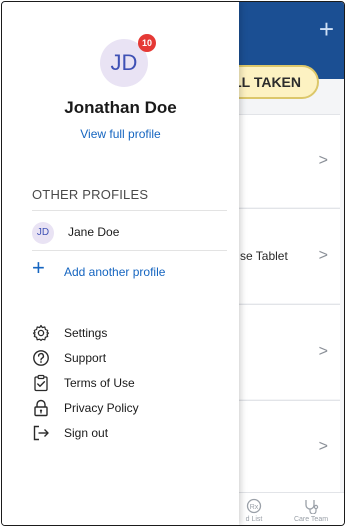 This screenshot has height=527, width=346. Describe the element at coordinates (311, 519) in the screenshot. I see `nav-label: Care Team` at that location.